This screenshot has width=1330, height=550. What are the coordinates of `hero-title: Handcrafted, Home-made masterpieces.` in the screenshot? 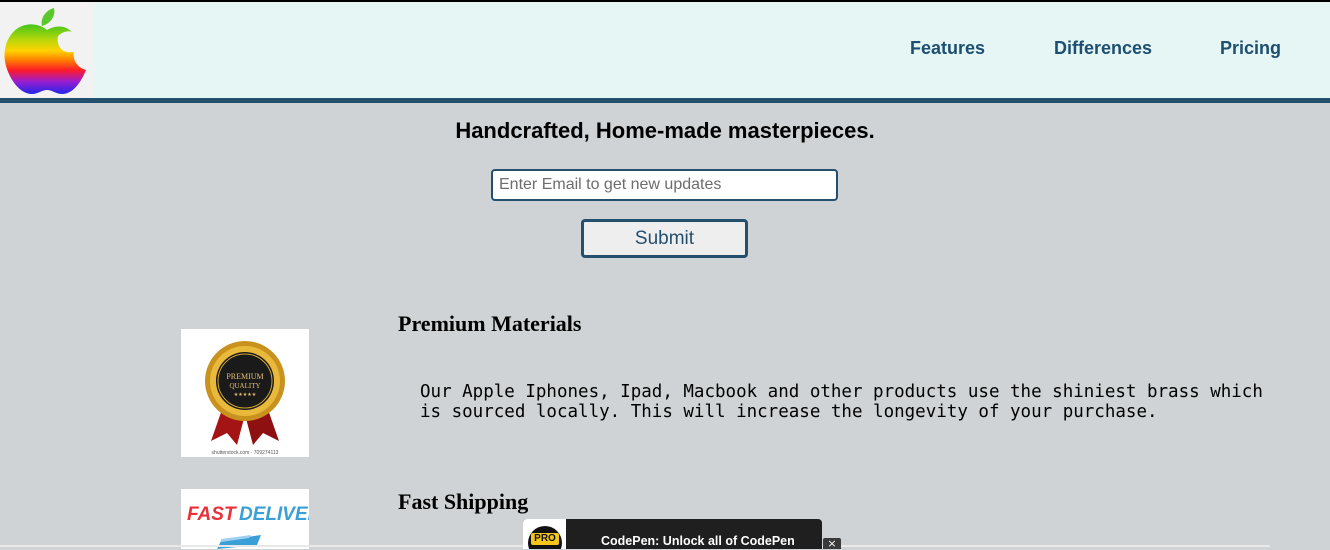 It's located at (665, 130).